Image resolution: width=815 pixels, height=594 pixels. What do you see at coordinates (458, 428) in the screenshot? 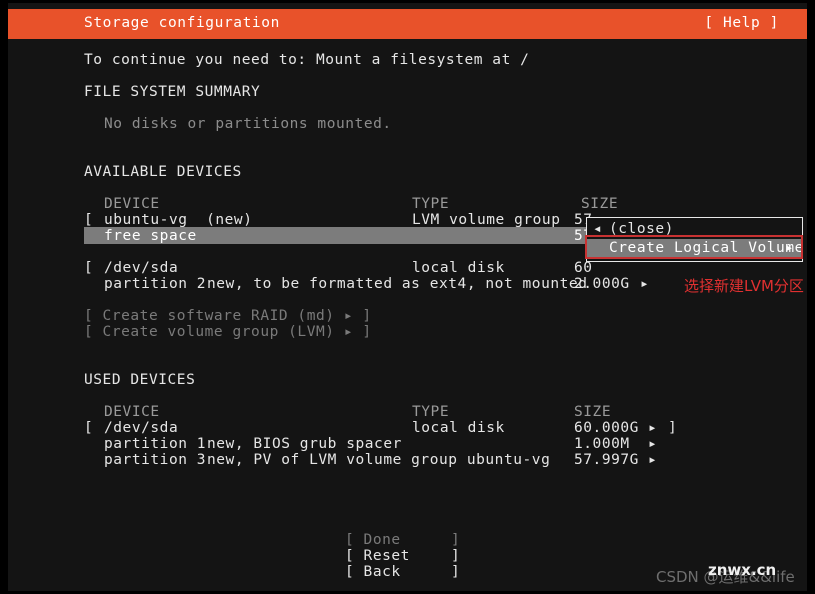
I see `used-row-0-type: local disk` at bounding box center [458, 428].